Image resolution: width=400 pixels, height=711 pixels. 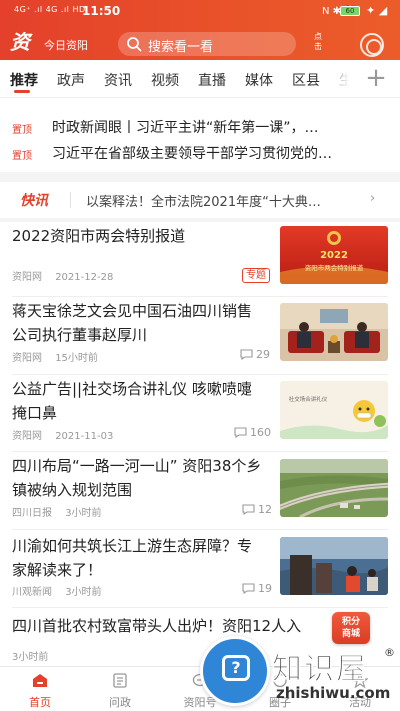 I want to click on watermark-logo-icon: ?, so click(x=235, y=671).